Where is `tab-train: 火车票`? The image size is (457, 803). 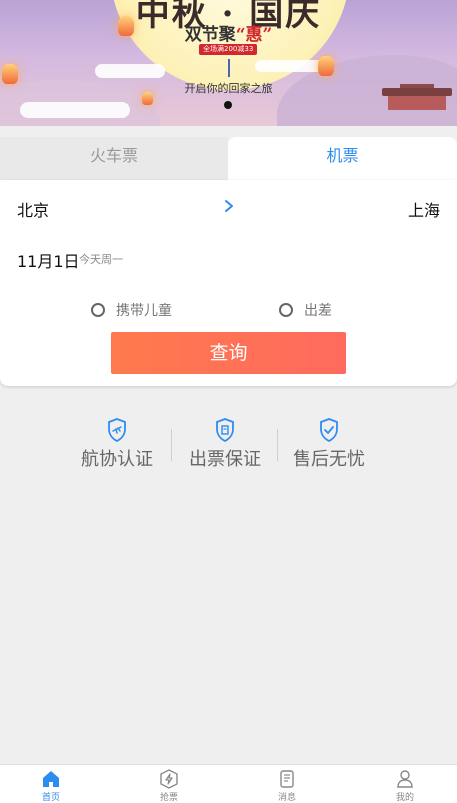 tab-train: 火车票 is located at coordinates (114, 159).